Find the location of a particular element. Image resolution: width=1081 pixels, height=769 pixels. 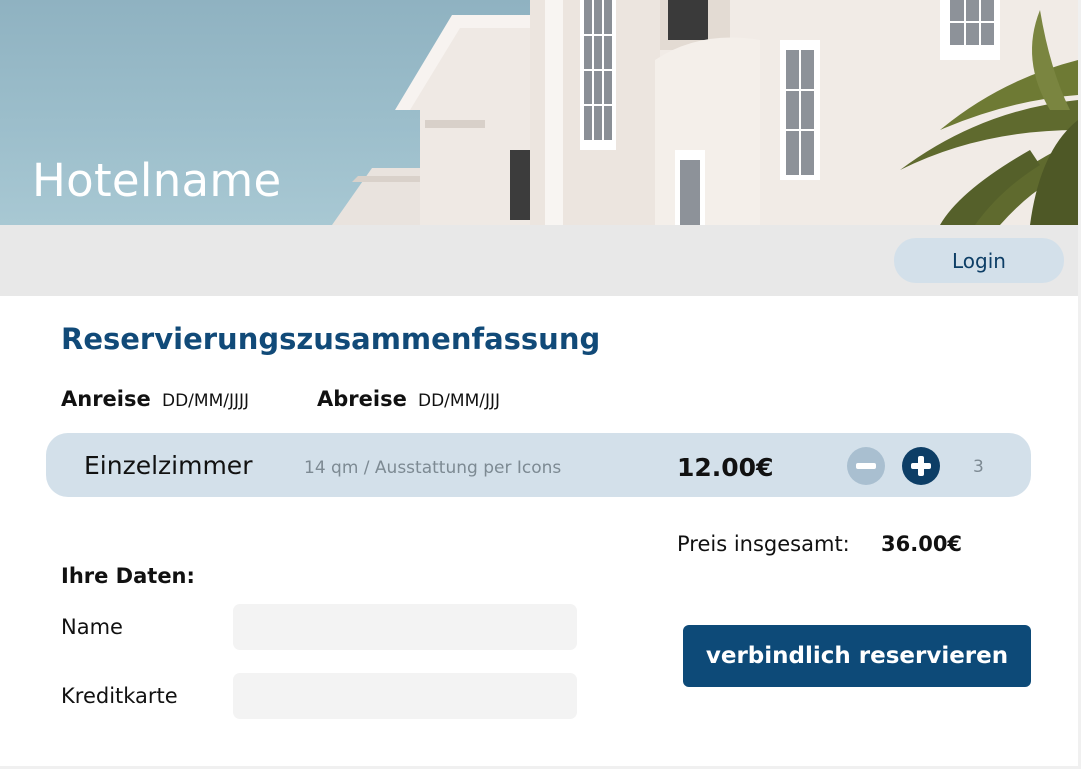

top-bar: Login is located at coordinates (539, 260).